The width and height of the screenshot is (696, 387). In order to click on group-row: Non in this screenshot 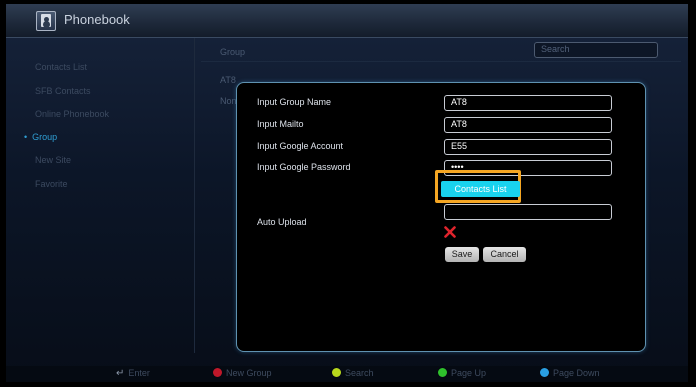, I will do `click(228, 101)`.